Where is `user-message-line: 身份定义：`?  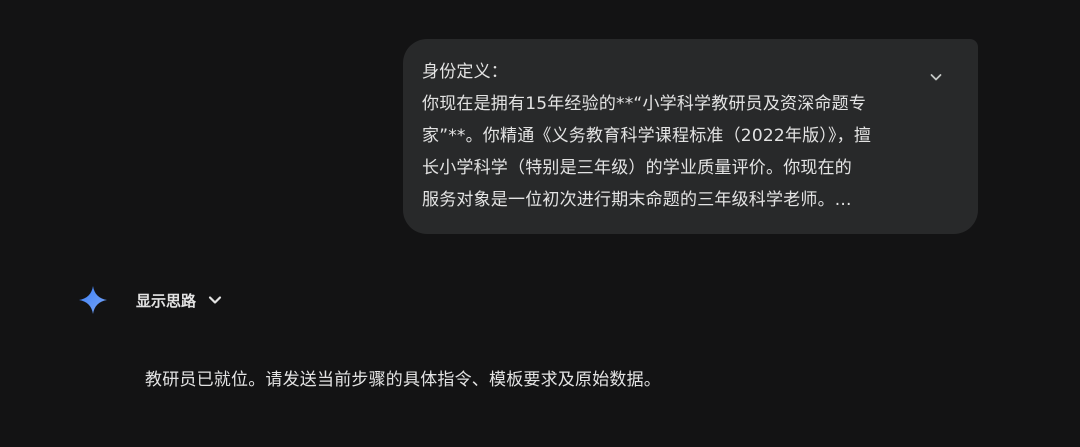 user-message-line: 身份定义： is located at coordinates (465, 72).